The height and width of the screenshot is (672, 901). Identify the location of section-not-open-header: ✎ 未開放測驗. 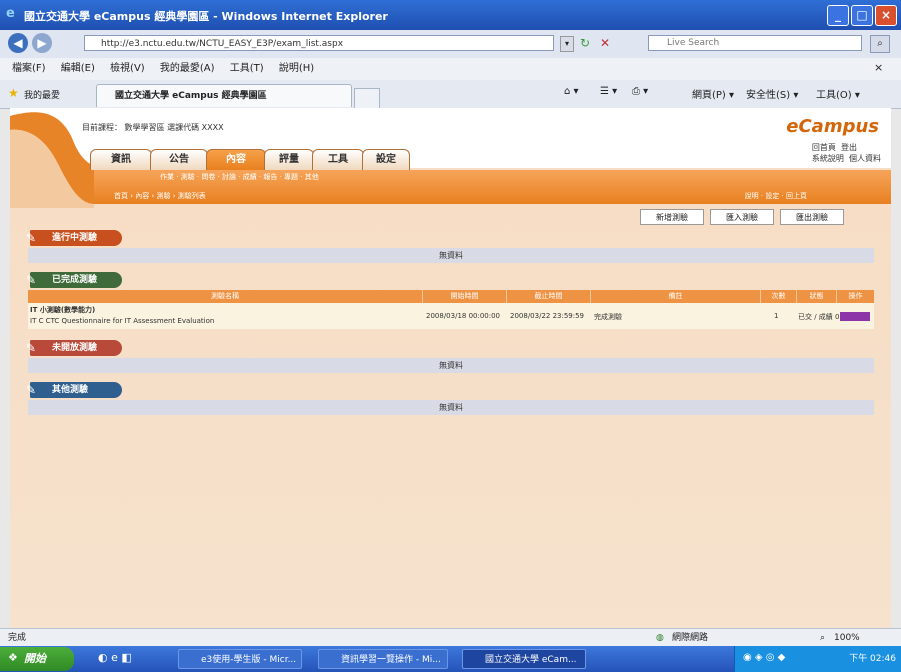
(74, 348).